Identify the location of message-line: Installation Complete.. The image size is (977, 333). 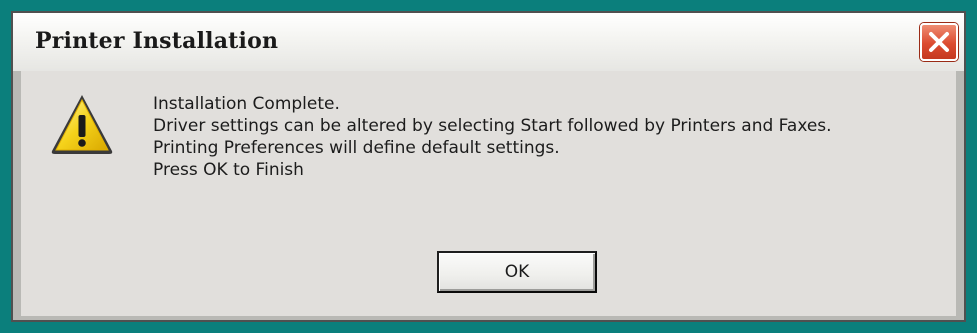
(246, 104).